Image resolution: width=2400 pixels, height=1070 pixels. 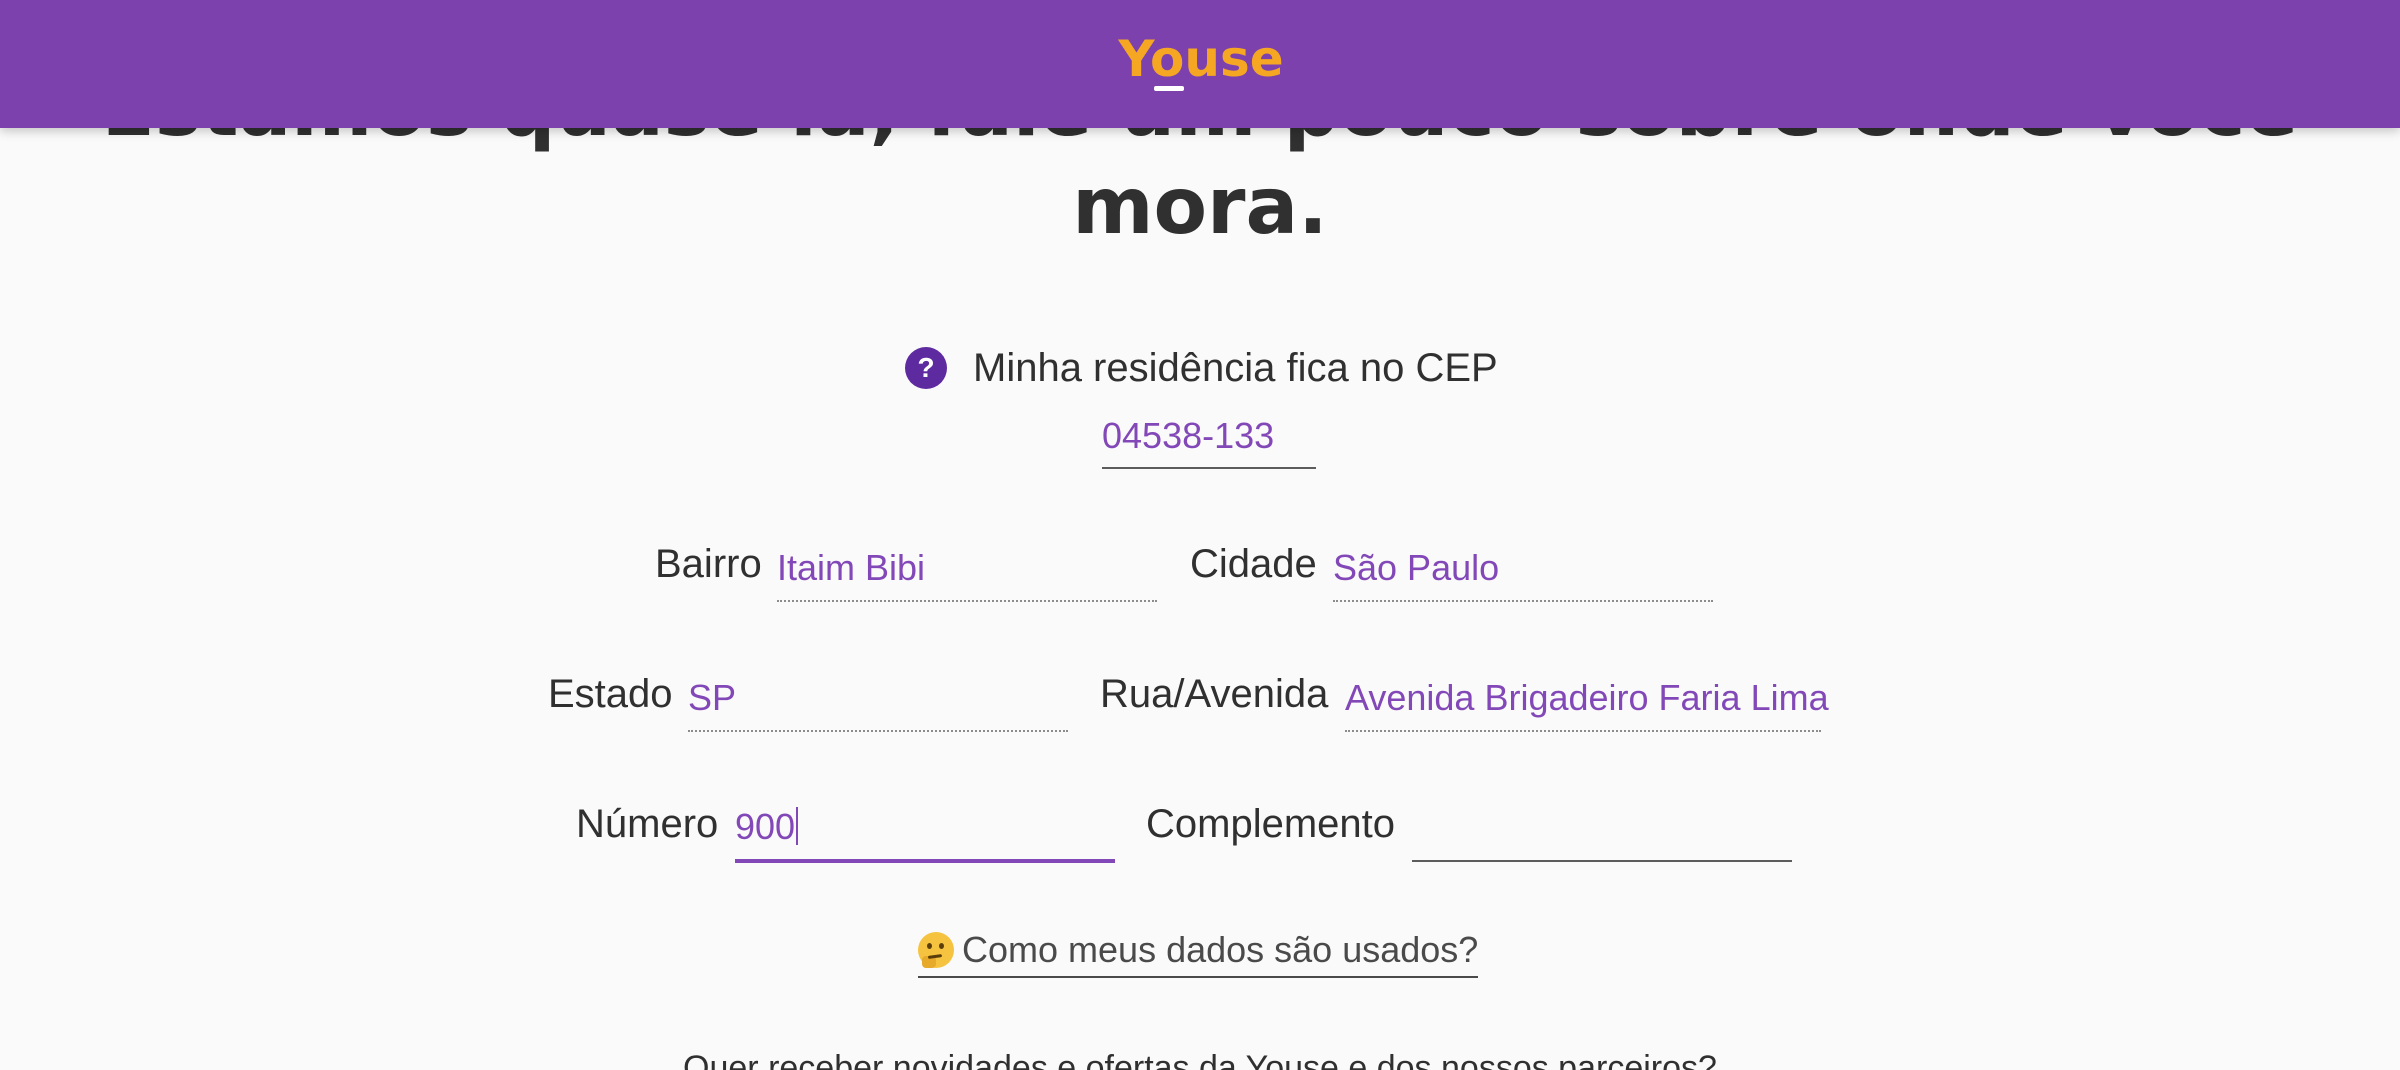 What do you see at coordinates (610, 694) in the screenshot?
I see `estado-label: Estado` at bounding box center [610, 694].